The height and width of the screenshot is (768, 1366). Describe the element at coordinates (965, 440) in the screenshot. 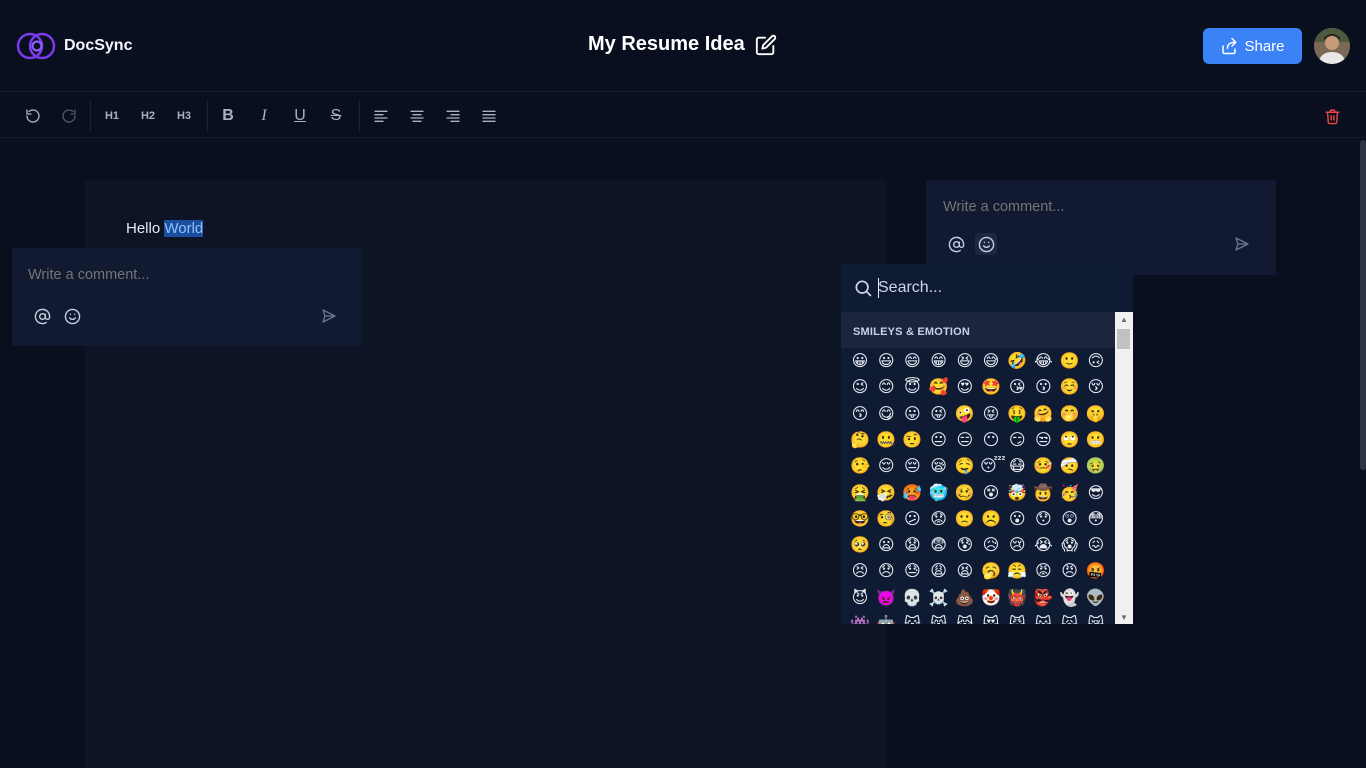

I see `emoji-item: 😑` at that location.